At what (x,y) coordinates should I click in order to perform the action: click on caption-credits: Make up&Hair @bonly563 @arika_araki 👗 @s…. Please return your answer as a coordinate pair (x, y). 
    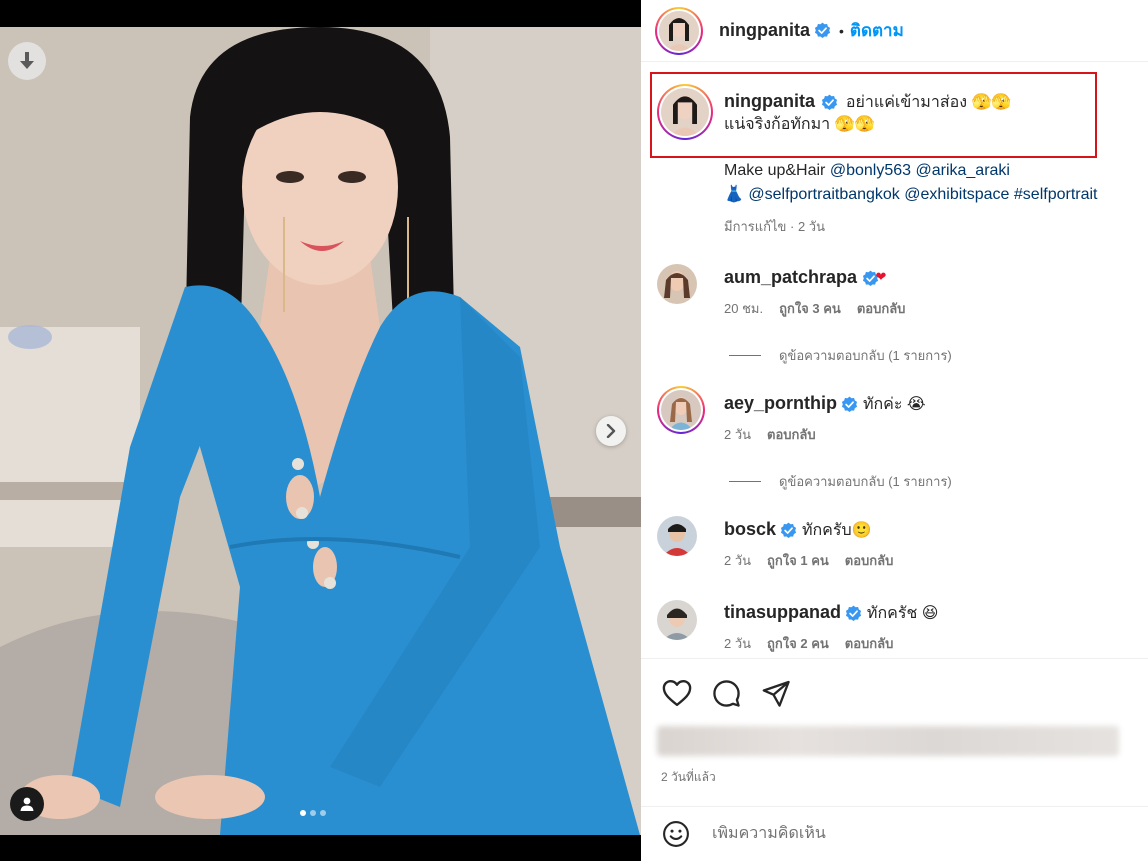
    Looking at the image, I should click on (934, 198).